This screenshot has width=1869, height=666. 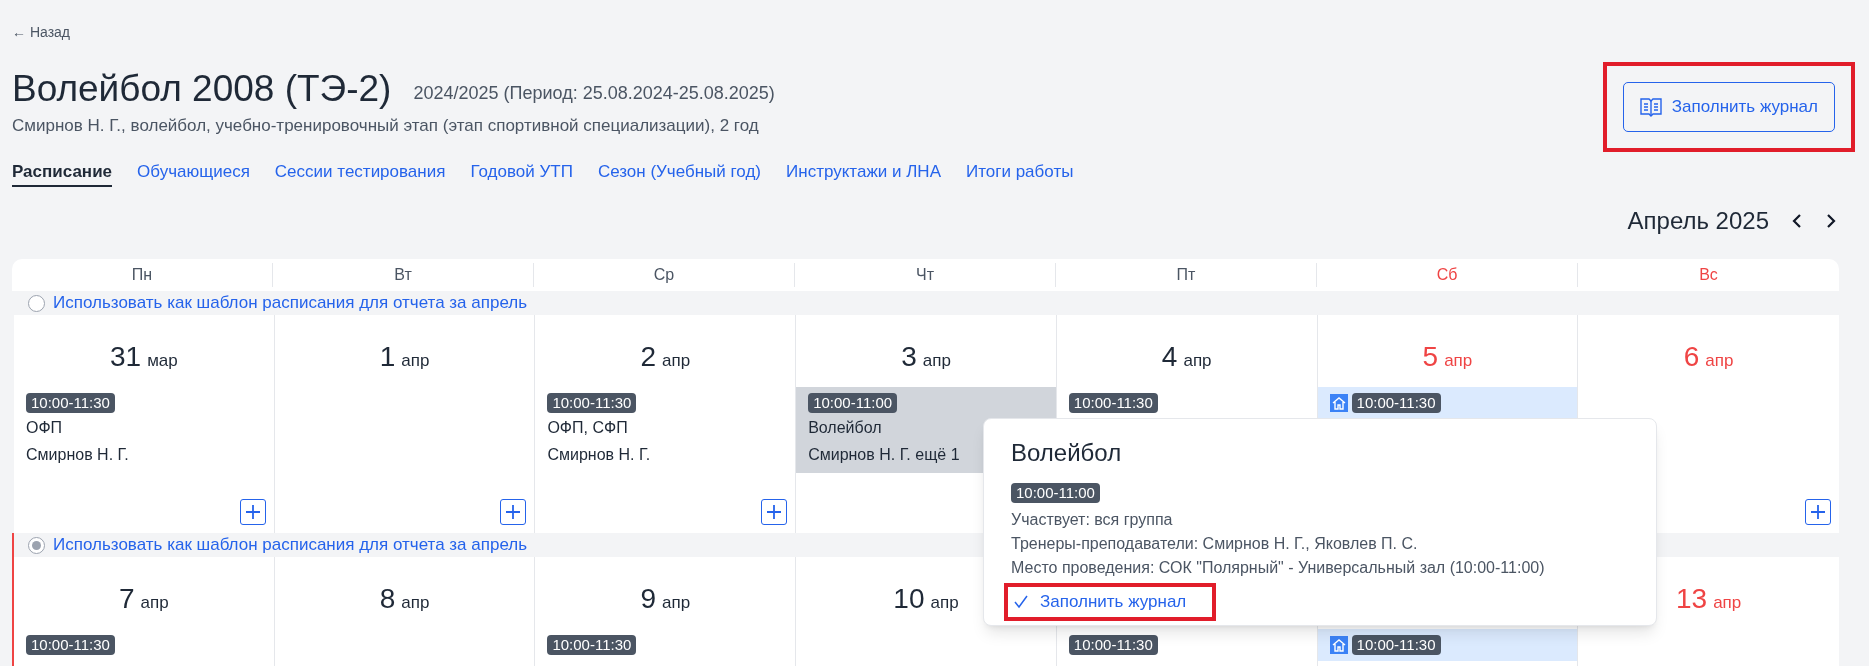 I want to click on day-number: 10, so click(x=909, y=599).